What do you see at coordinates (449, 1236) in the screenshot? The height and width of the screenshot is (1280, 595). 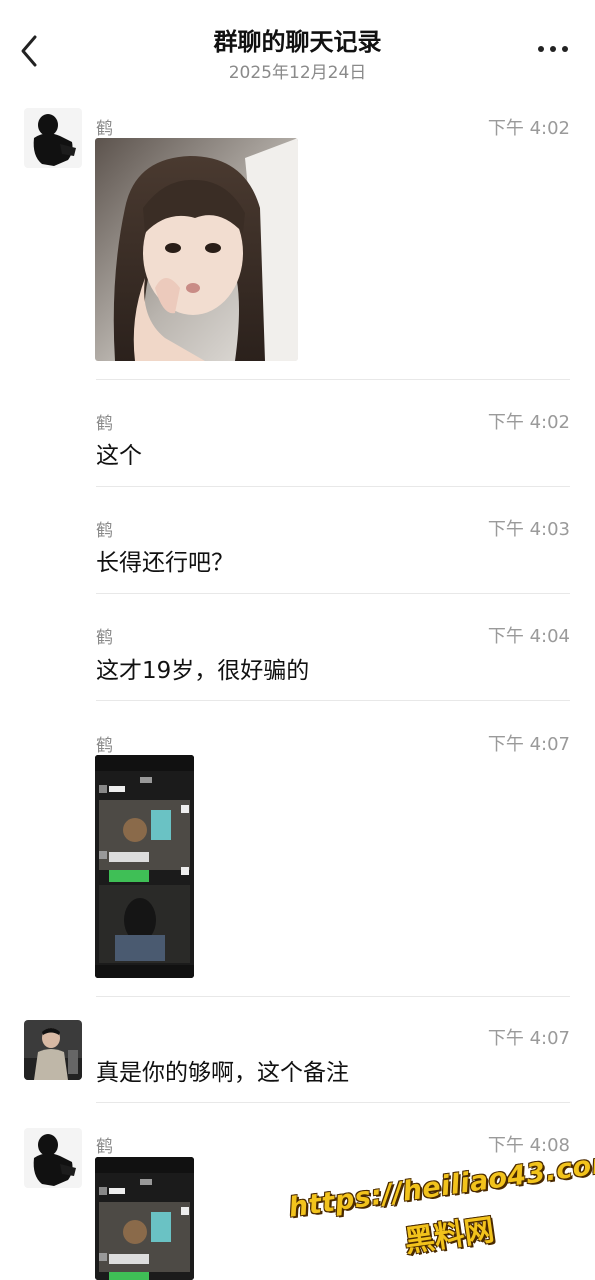 I see `watermark-label: 黑料网` at bounding box center [449, 1236].